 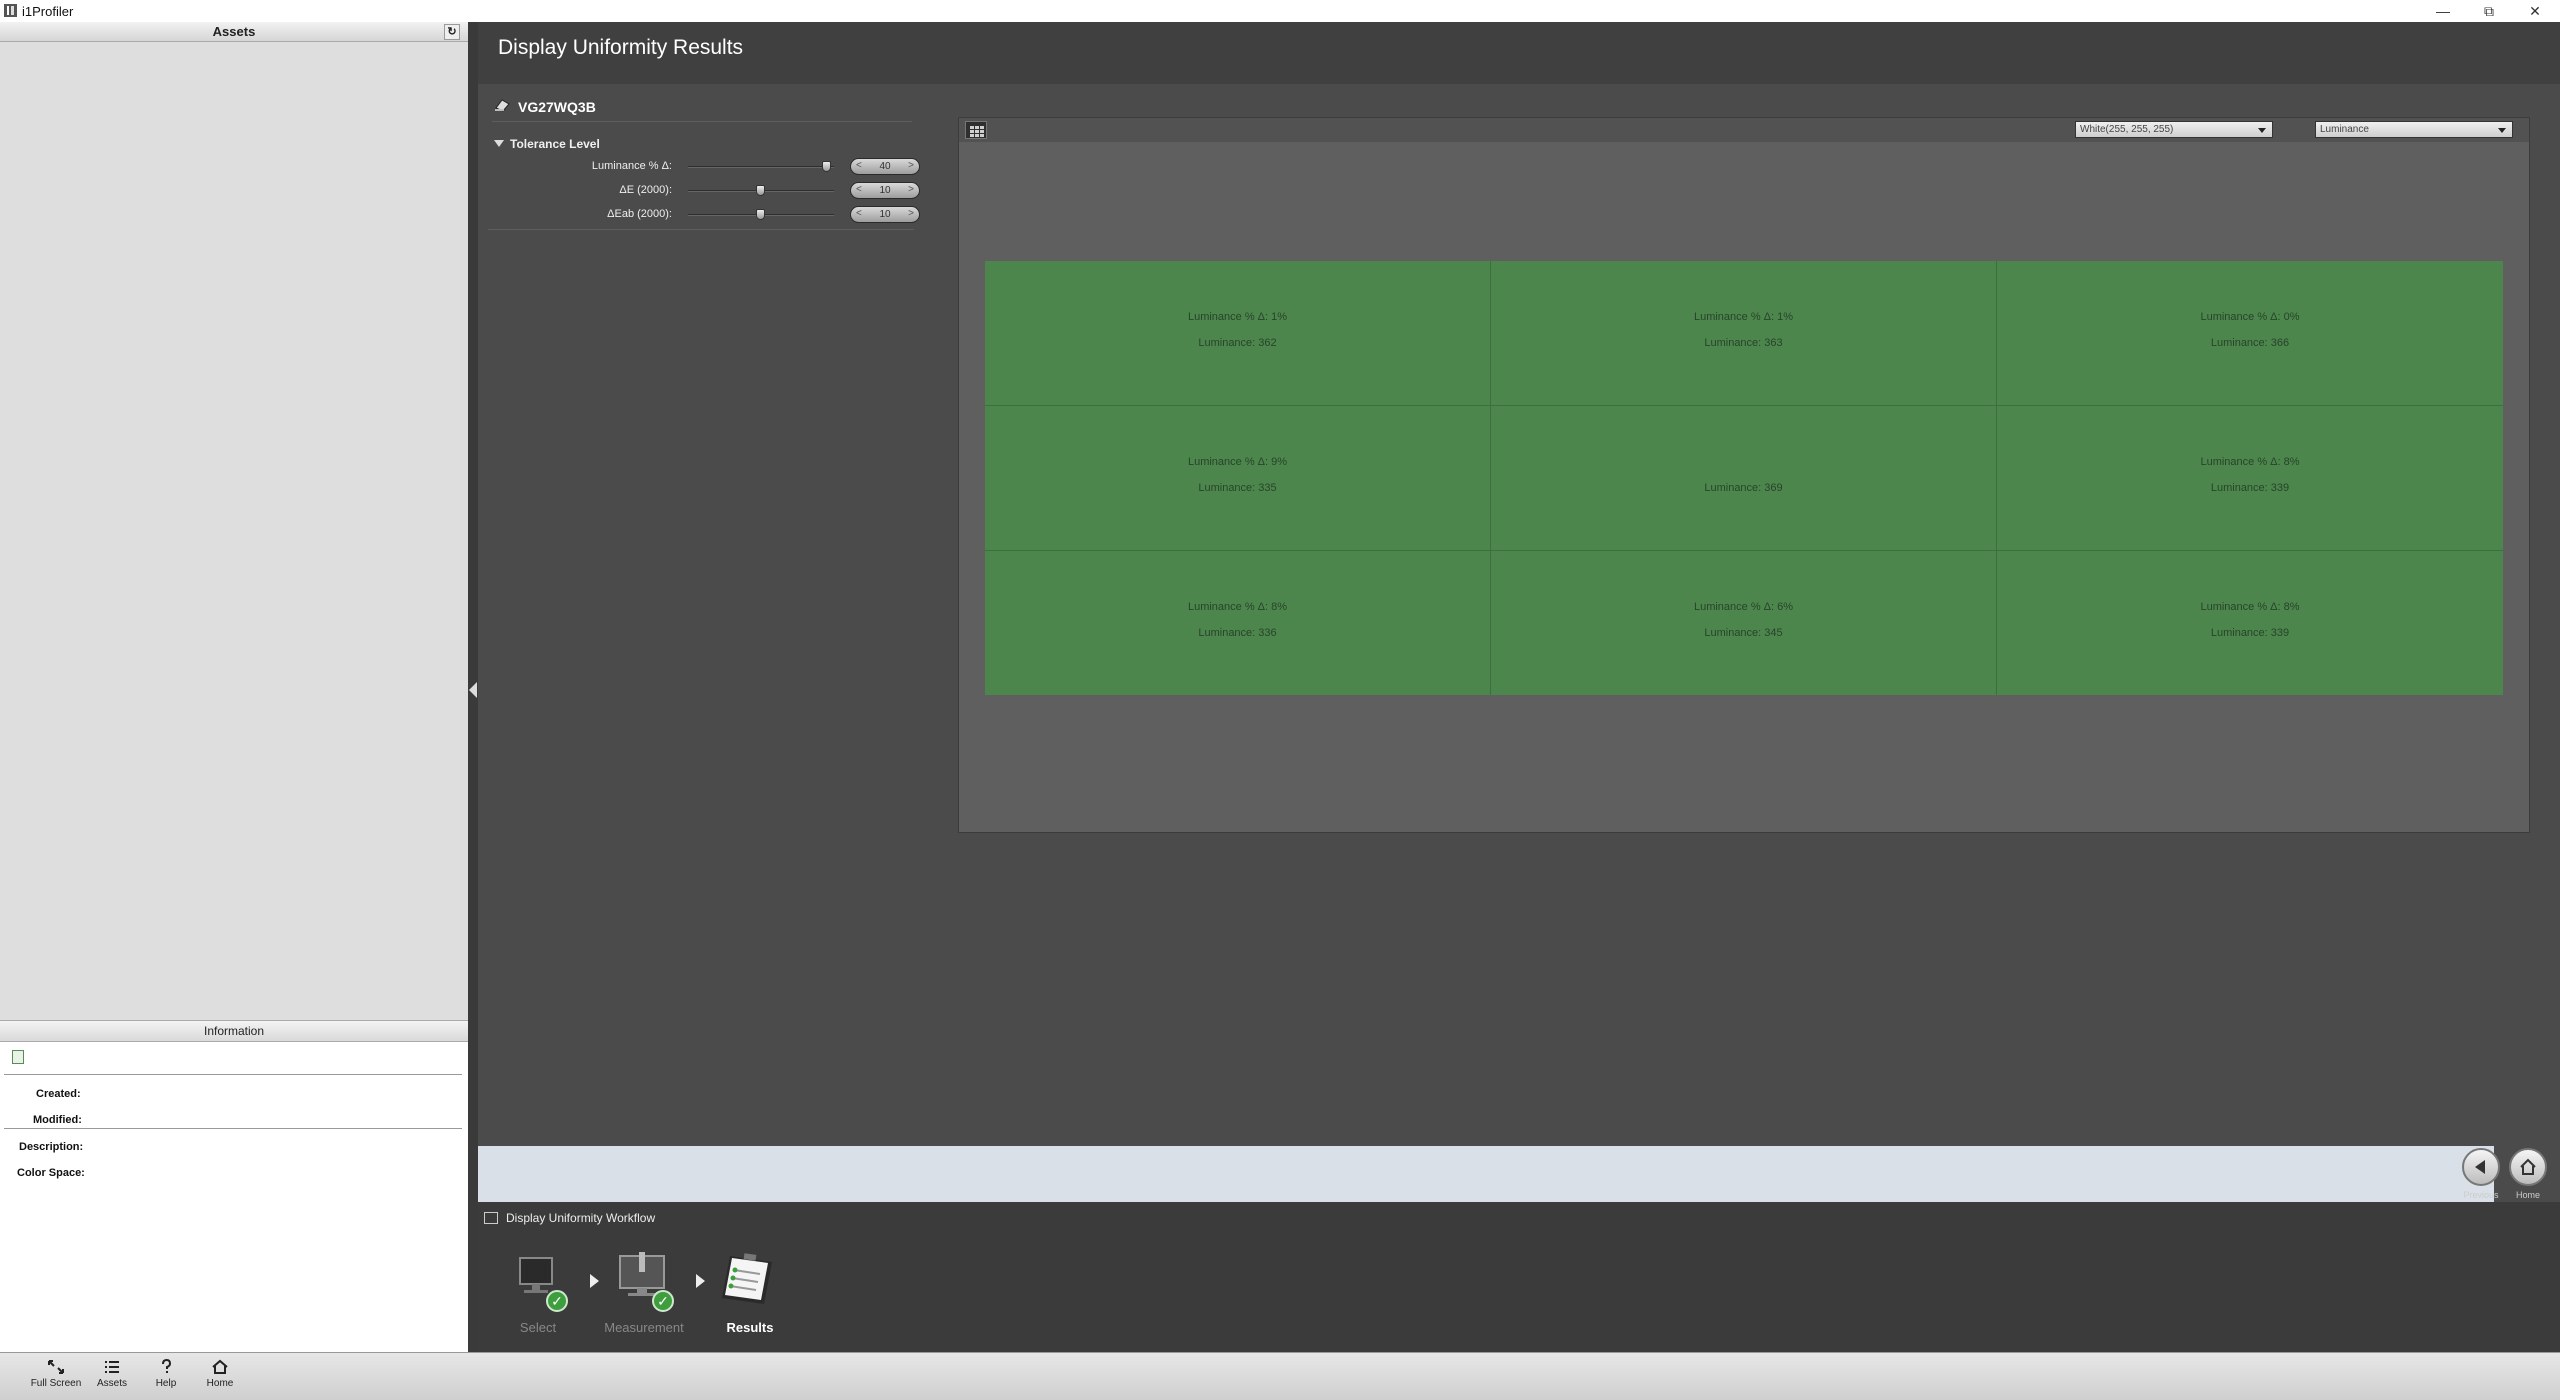 I want to click on pane-splitter, so click(x=473, y=687).